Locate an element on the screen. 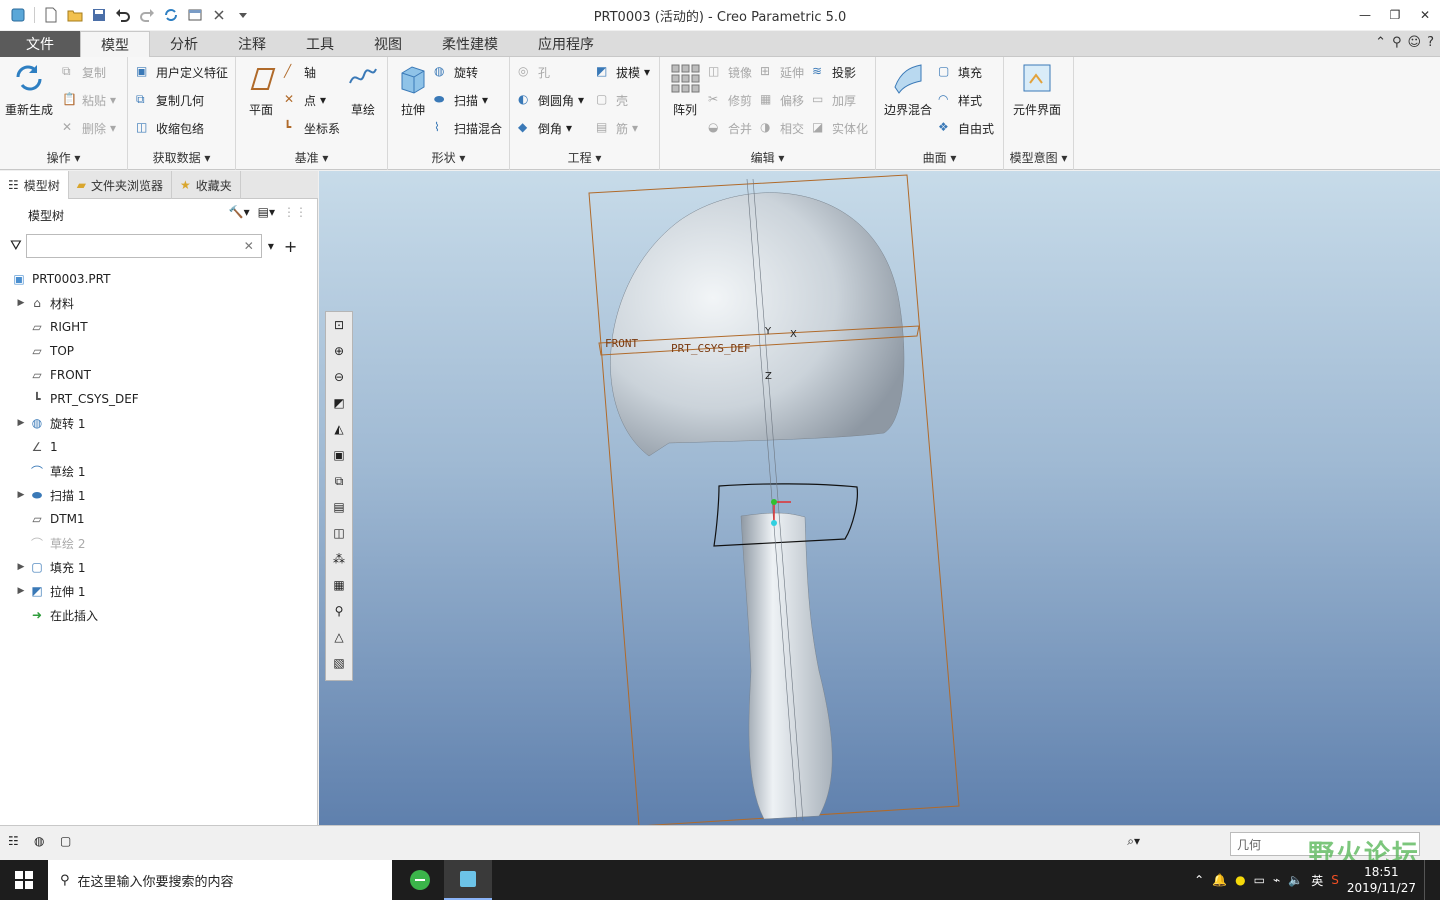  group-label-model-intent: 模型意图 ▾ is located at coordinates (1038, 157).